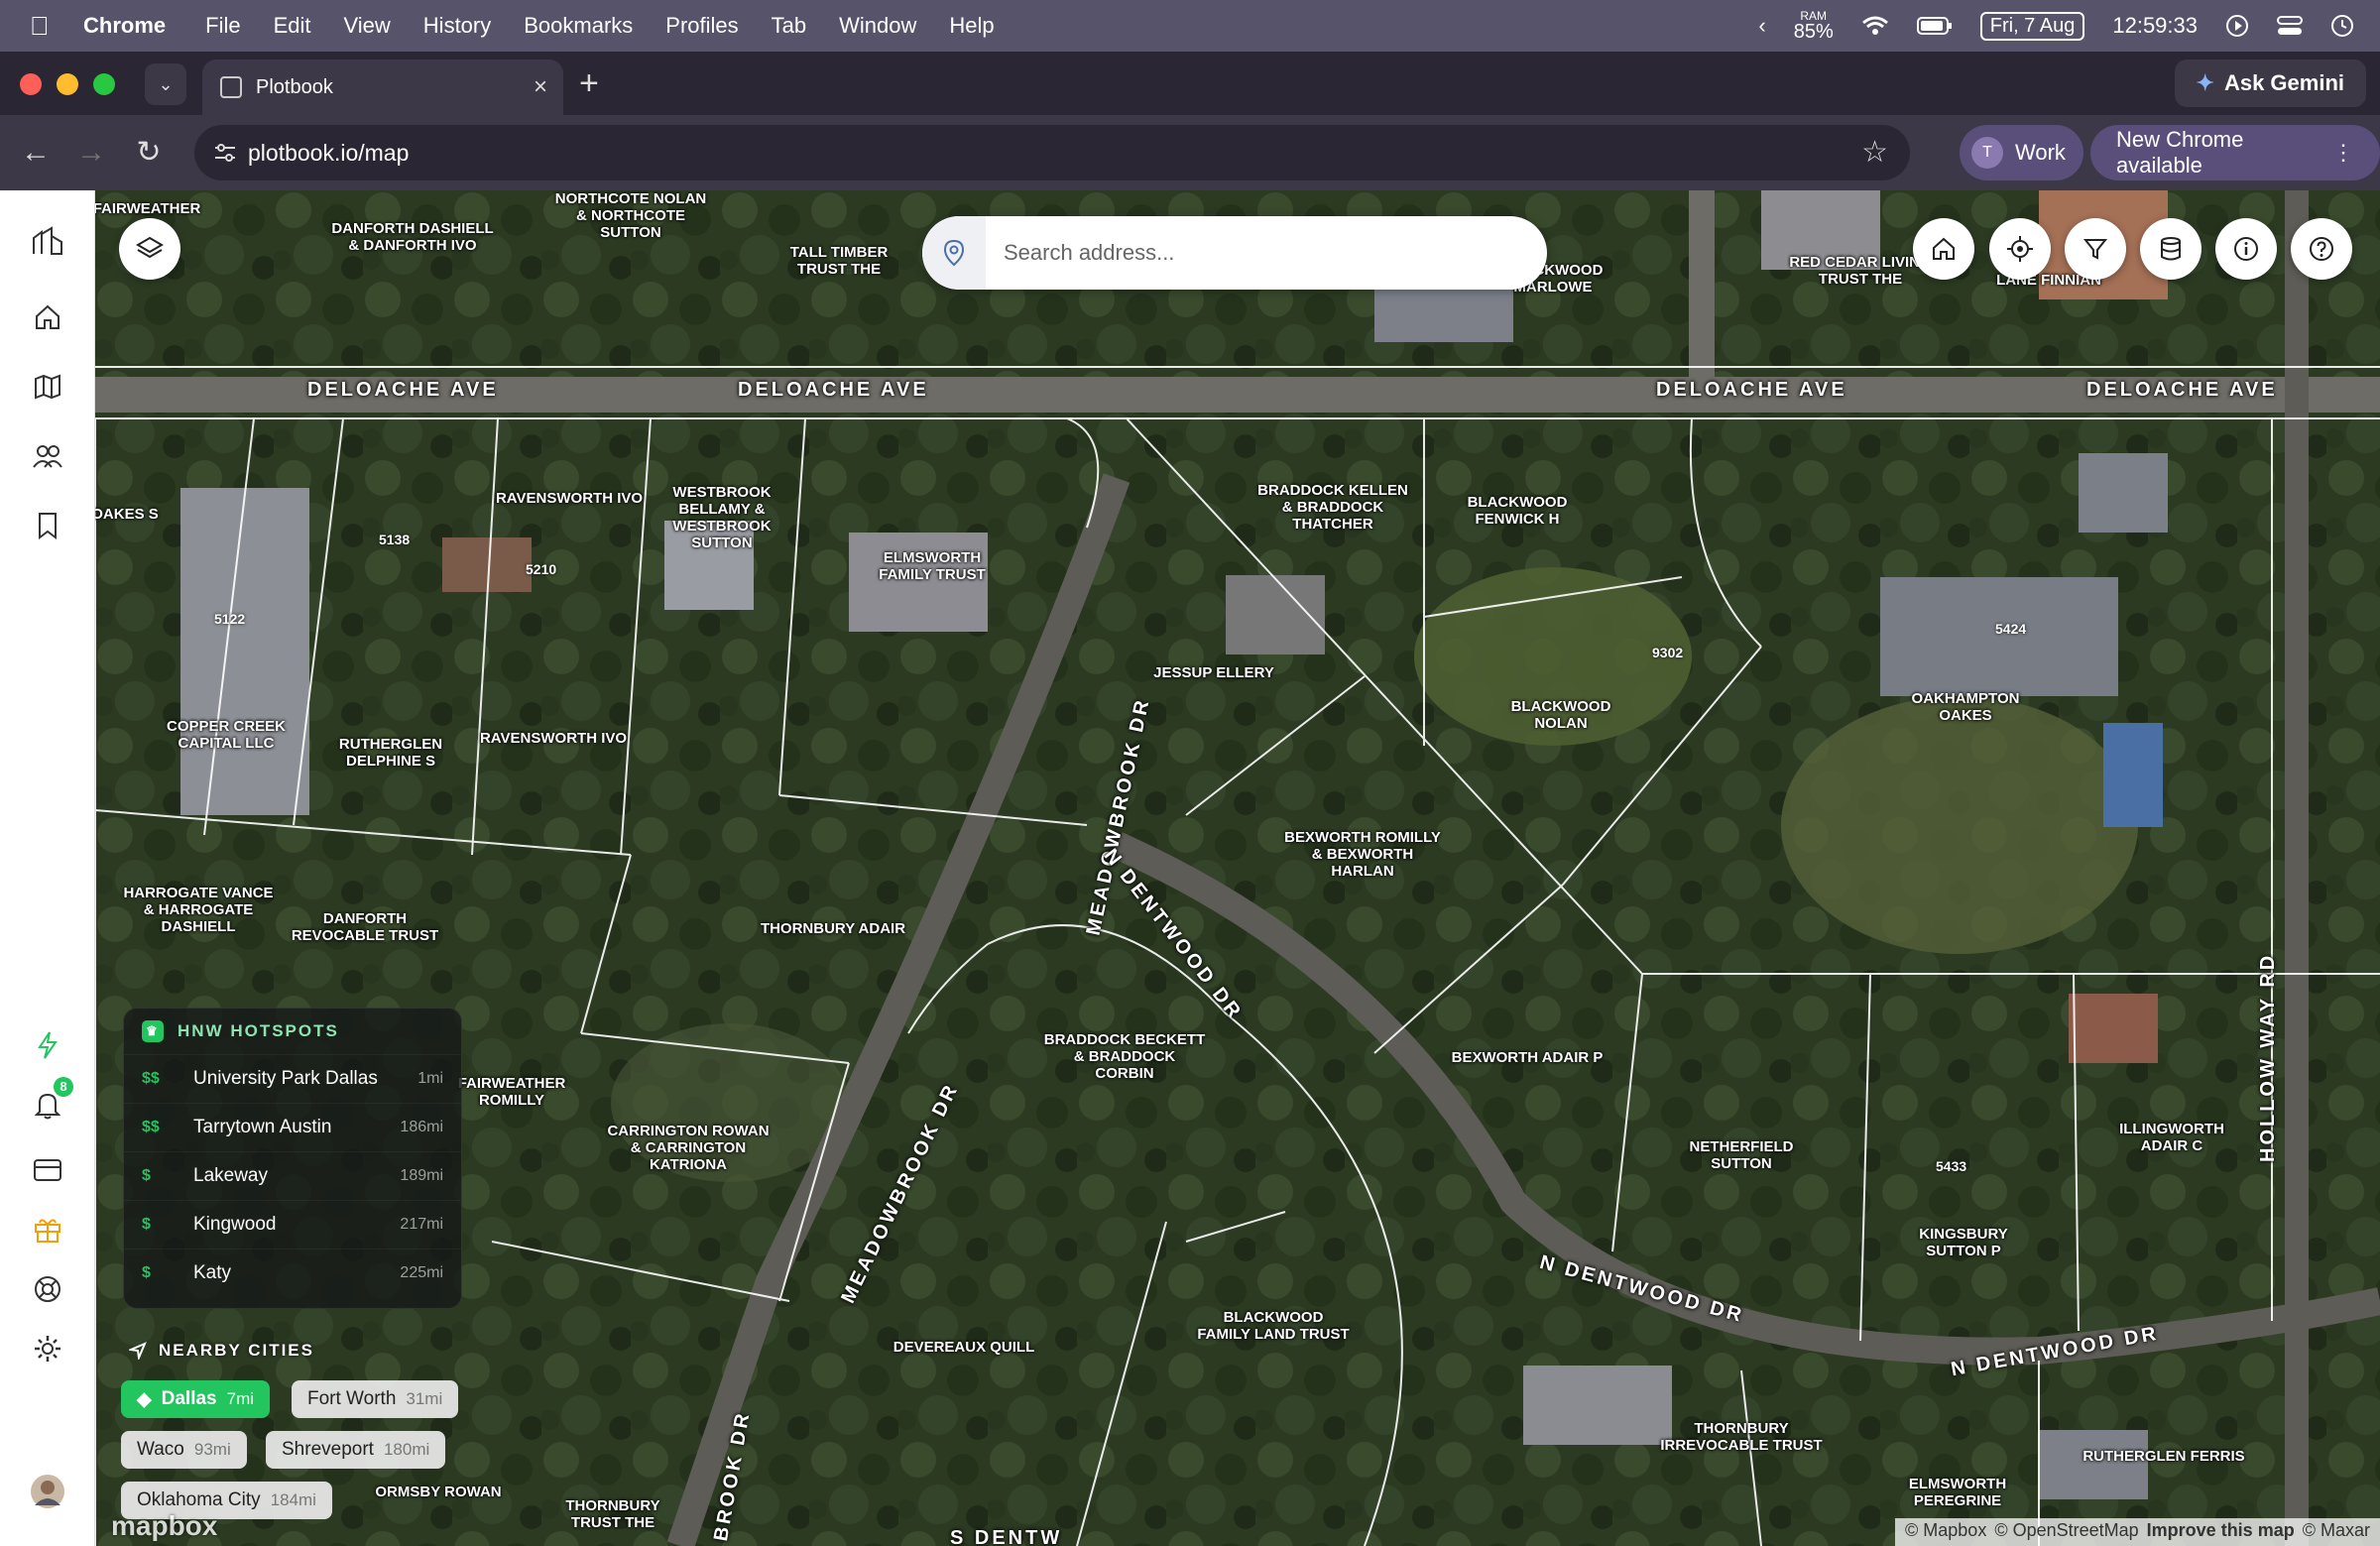 This screenshot has height=1546, width=2380. What do you see at coordinates (2336, 1532) in the screenshot?
I see `attribution-maxar: © Maxar` at bounding box center [2336, 1532].